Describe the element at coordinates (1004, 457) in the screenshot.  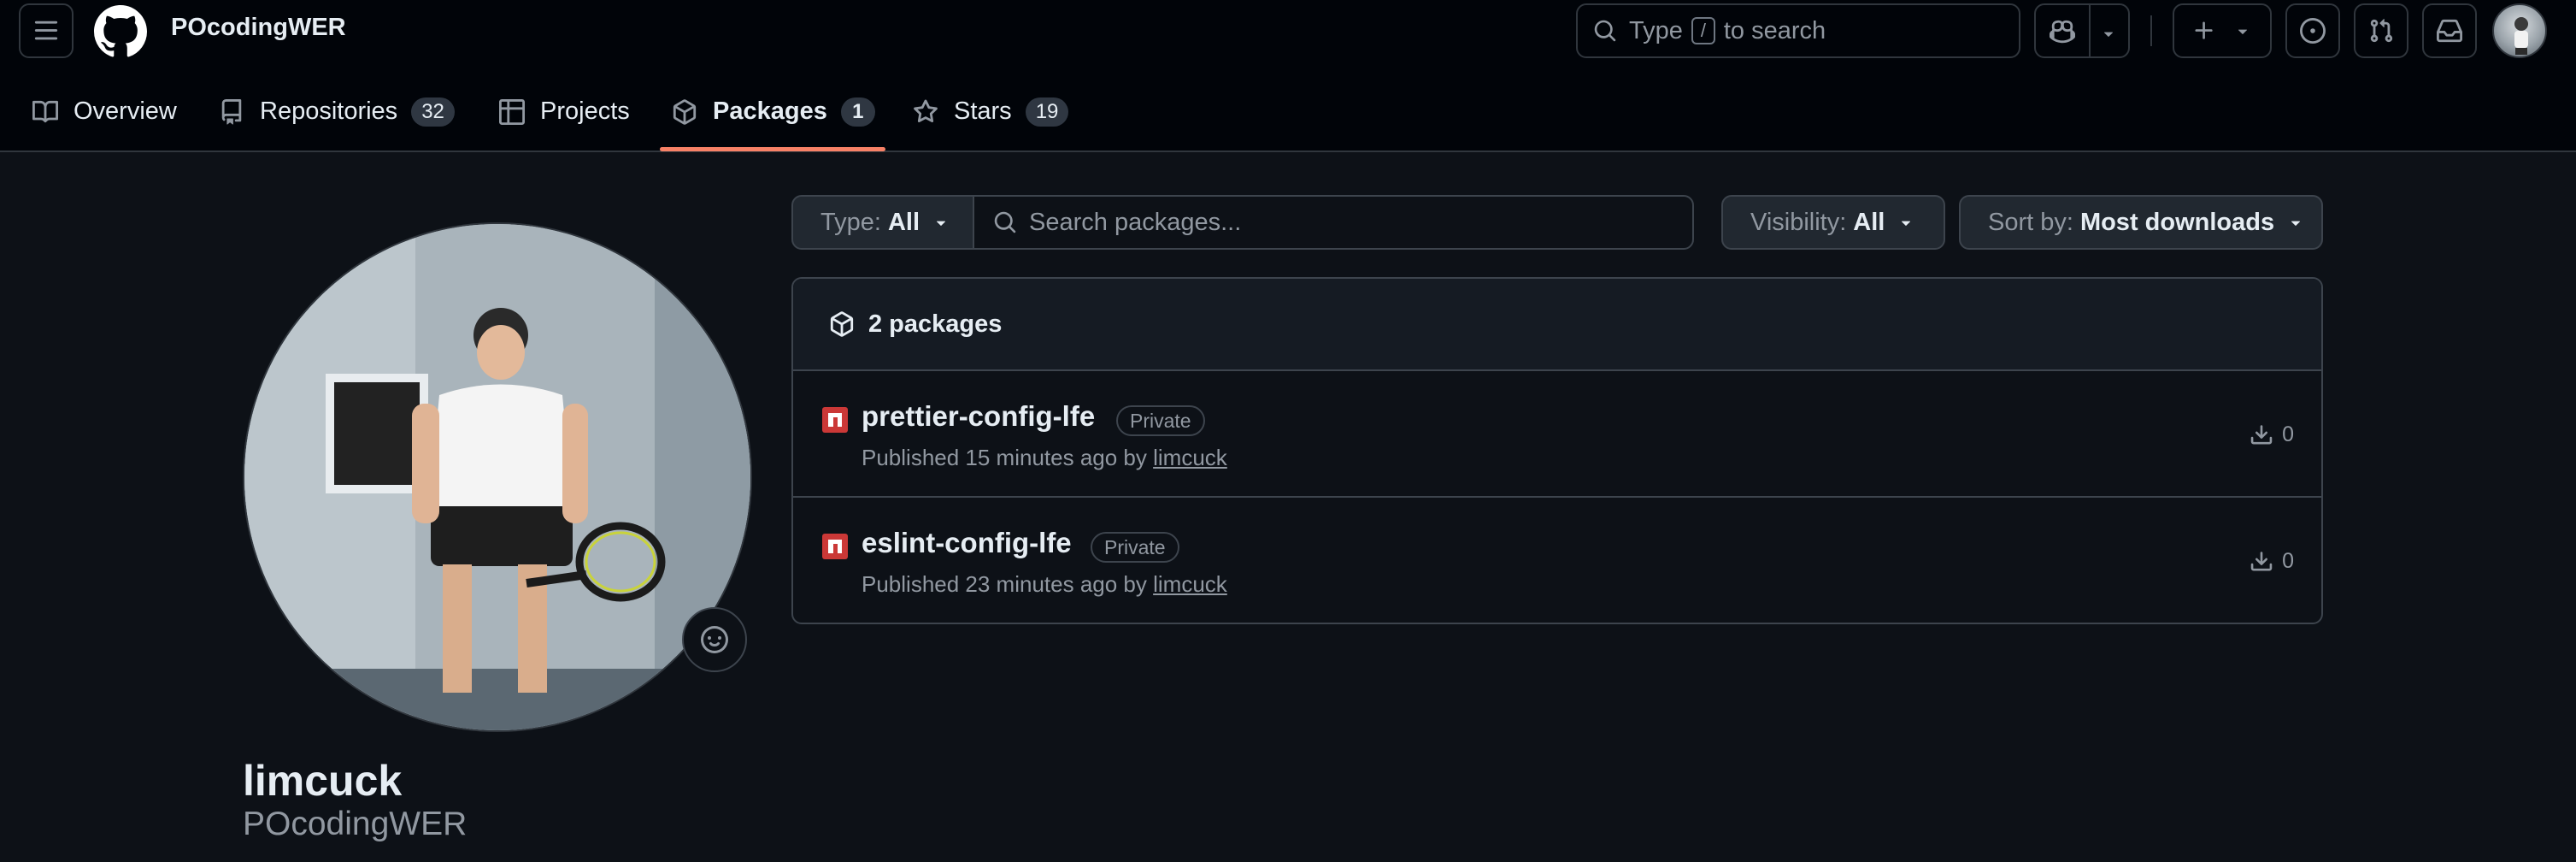
I see `published-text: Published 15 minutes ago by` at that location.